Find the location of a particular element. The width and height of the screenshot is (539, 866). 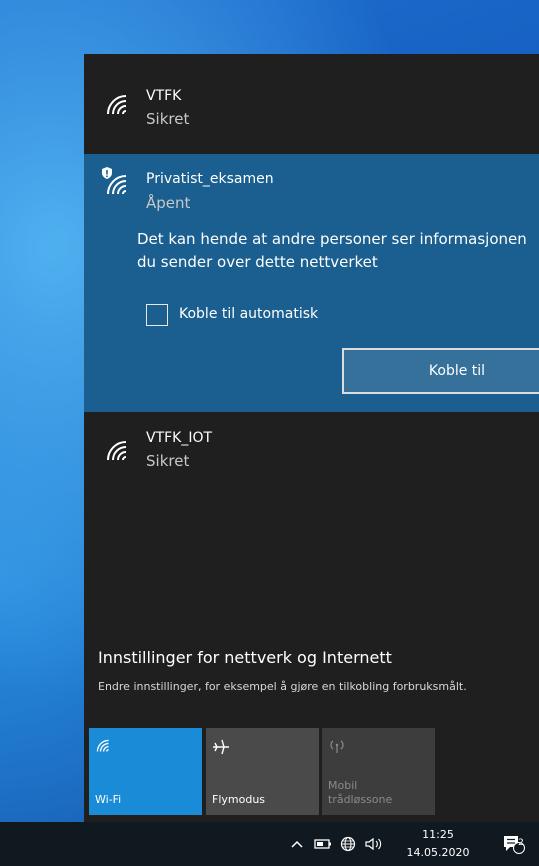

network-tray-button is located at coordinates (348, 844).